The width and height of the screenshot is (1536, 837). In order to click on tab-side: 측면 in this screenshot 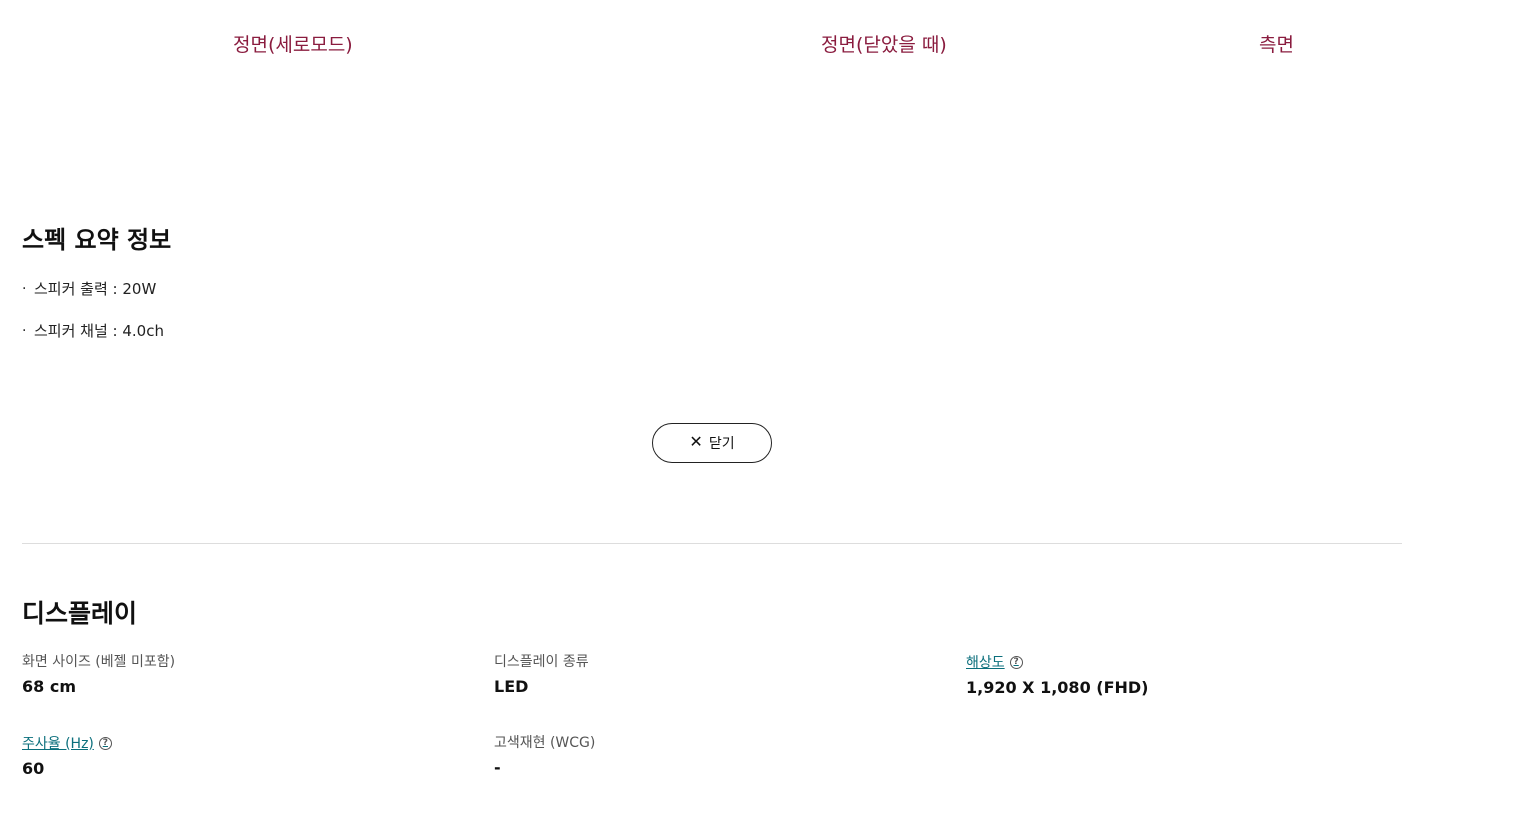, I will do `click(1276, 43)`.